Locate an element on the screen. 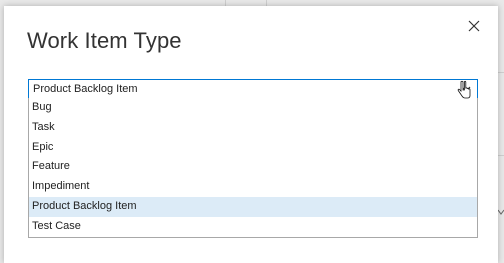 This screenshot has width=504, height=263. option-product-backlog-item: Product Backlog Item is located at coordinates (253, 206).